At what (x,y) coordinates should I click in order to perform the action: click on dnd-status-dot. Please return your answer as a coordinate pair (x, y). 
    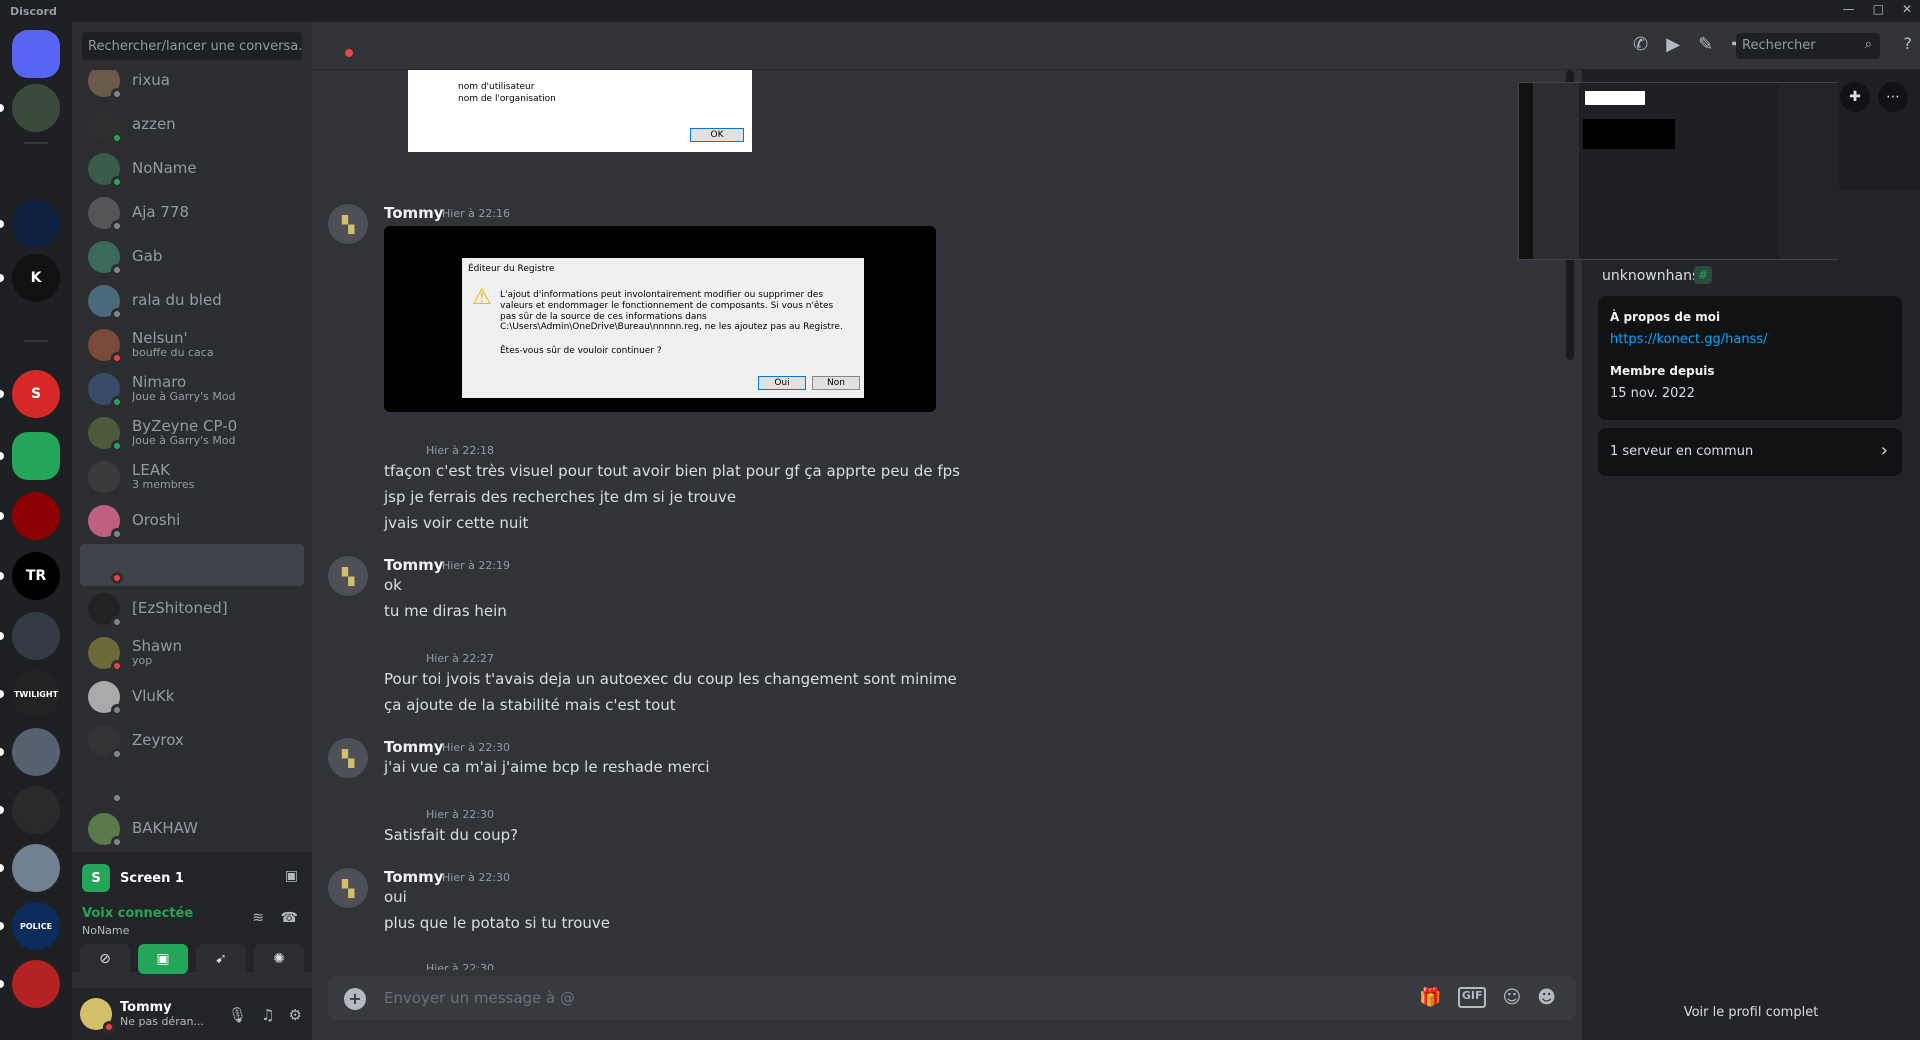
    Looking at the image, I should click on (349, 53).